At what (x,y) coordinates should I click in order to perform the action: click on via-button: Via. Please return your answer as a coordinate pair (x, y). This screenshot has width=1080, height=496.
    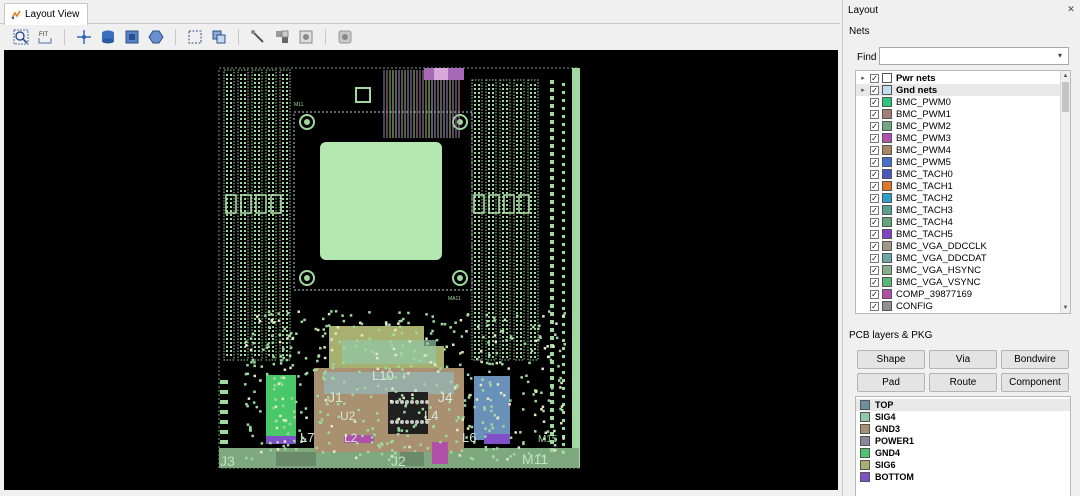
    Looking at the image, I should click on (963, 359).